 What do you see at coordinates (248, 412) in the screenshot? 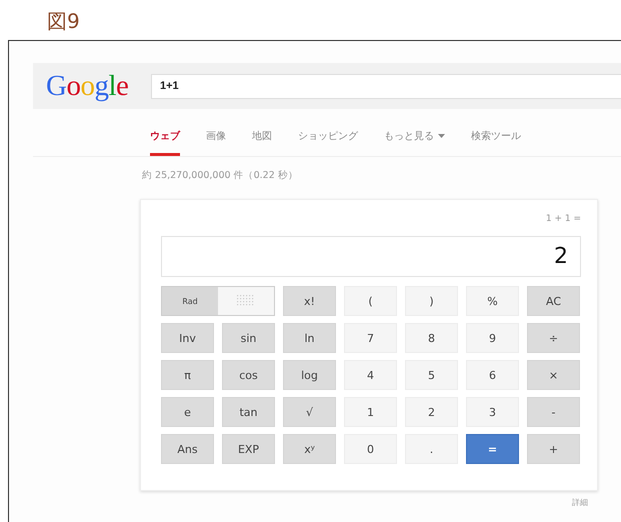
I see `calculator-key: tan` at bounding box center [248, 412].